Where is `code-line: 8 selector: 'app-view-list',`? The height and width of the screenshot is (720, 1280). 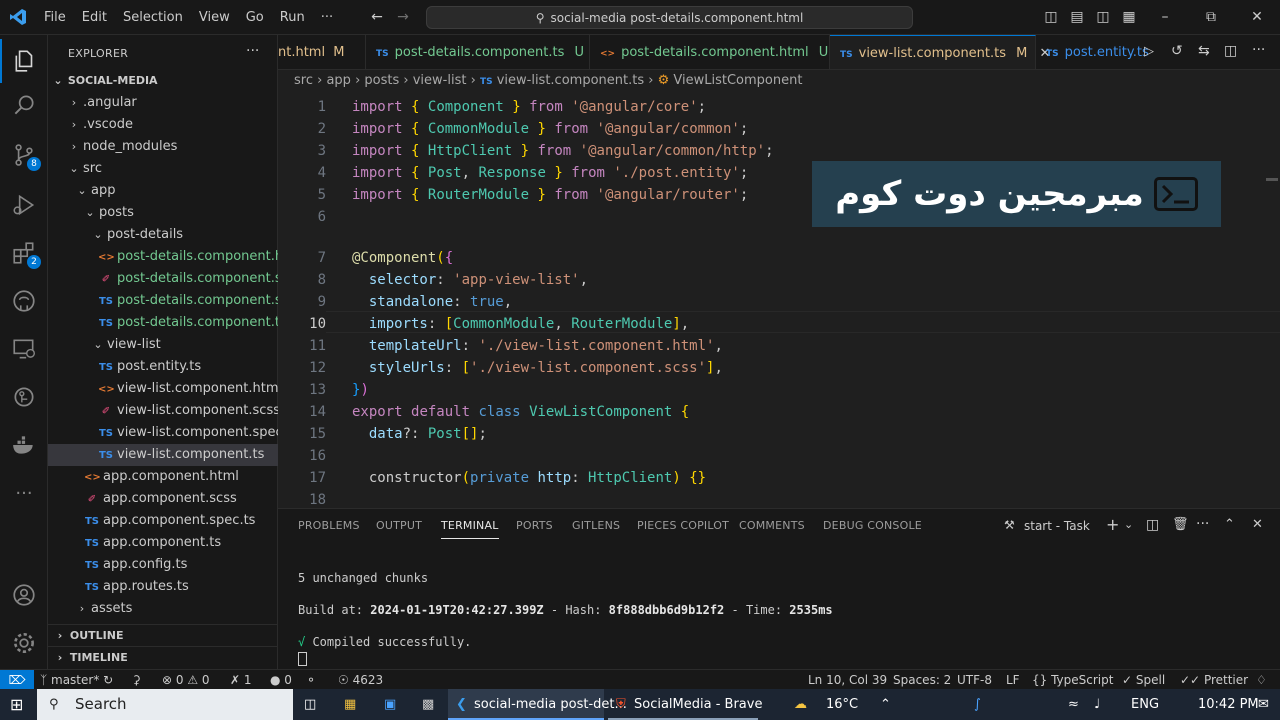 code-line: 8 selector: 'app-view-list', is located at coordinates (779, 280).